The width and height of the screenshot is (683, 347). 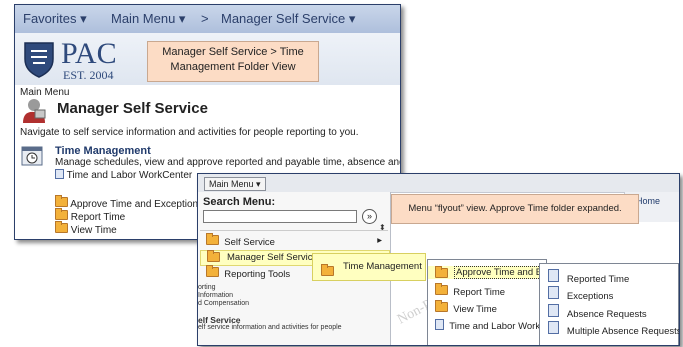 I want to click on menu-item-report-time: Report Time, so click(x=470, y=290).